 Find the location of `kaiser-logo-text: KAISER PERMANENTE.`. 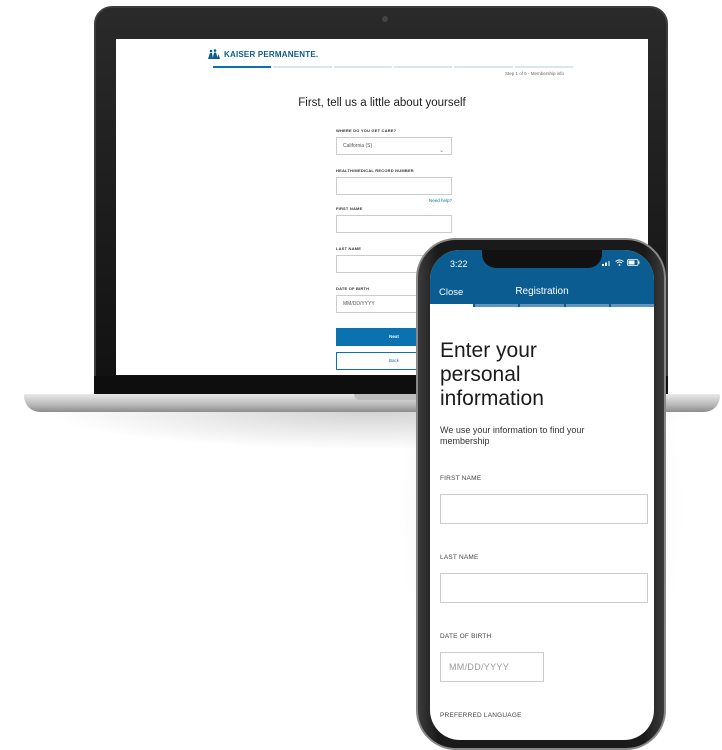

kaiser-logo-text: KAISER PERMANENTE. is located at coordinates (271, 54).